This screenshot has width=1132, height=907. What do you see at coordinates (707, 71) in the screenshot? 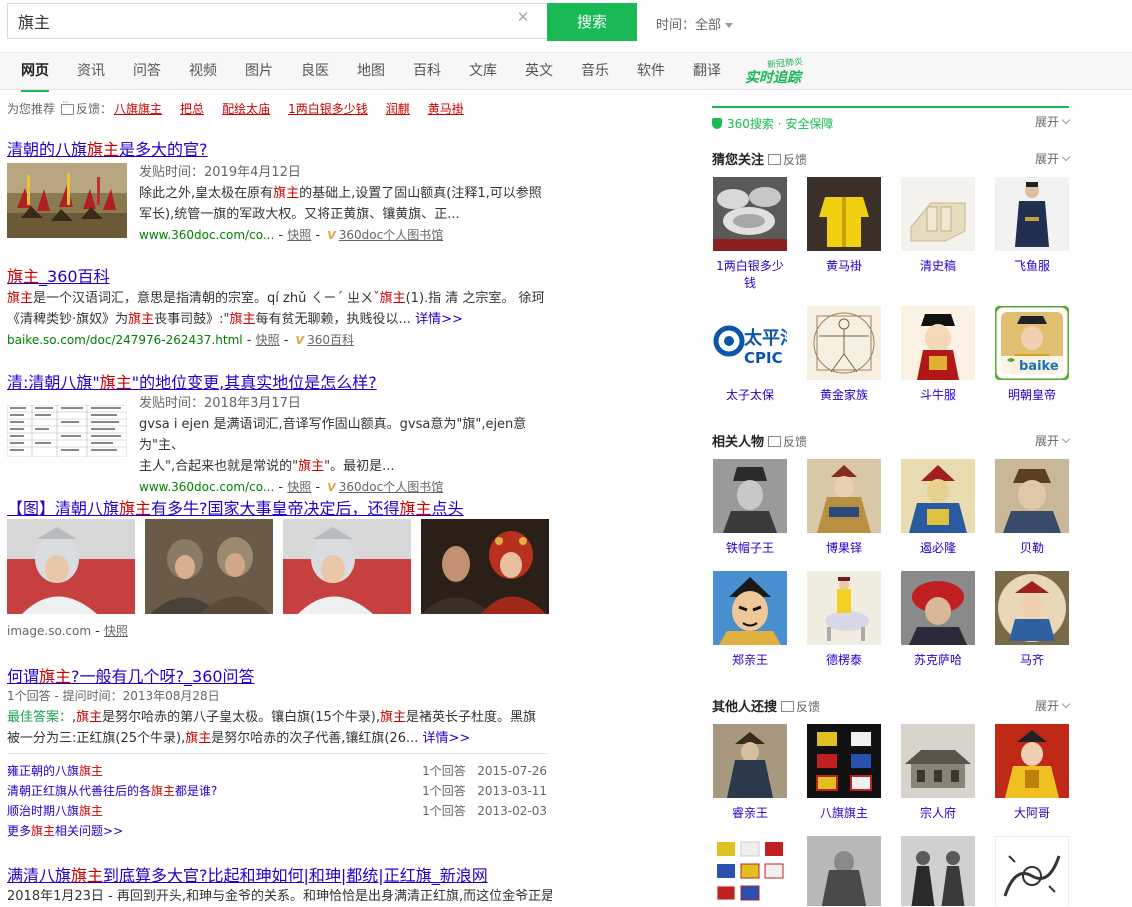
I see `tab-translate: 翻译` at bounding box center [707, 71].